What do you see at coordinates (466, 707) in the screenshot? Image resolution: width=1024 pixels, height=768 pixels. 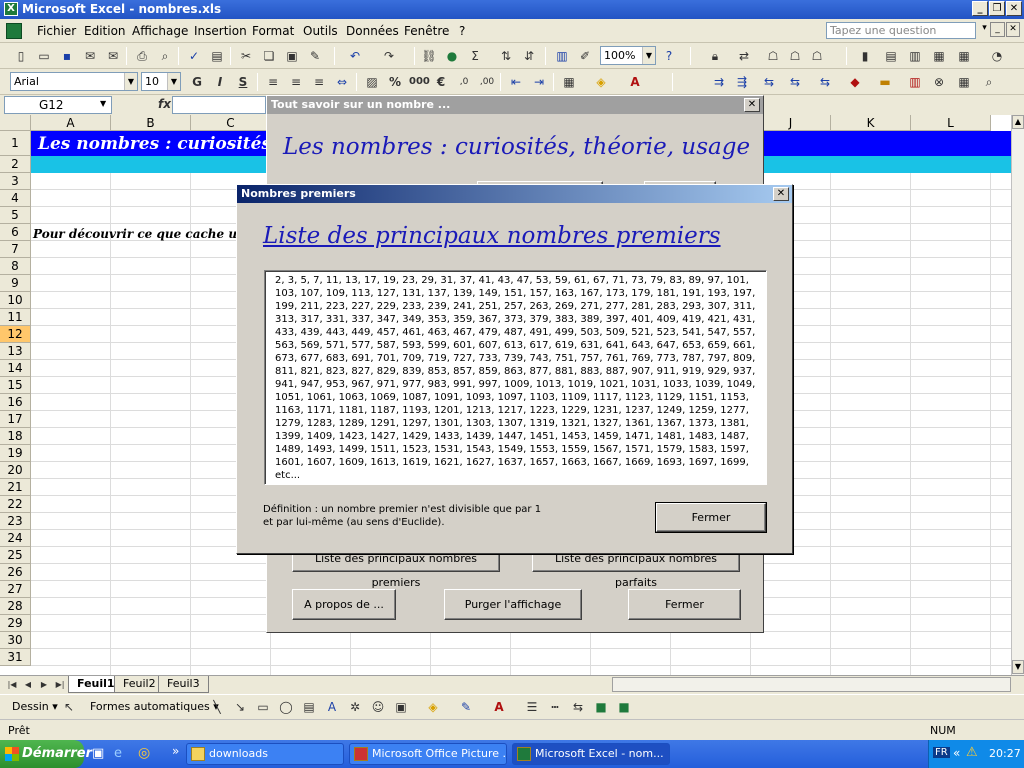 I see `line-color-icon: ✎` at bounding box center [466, 707].